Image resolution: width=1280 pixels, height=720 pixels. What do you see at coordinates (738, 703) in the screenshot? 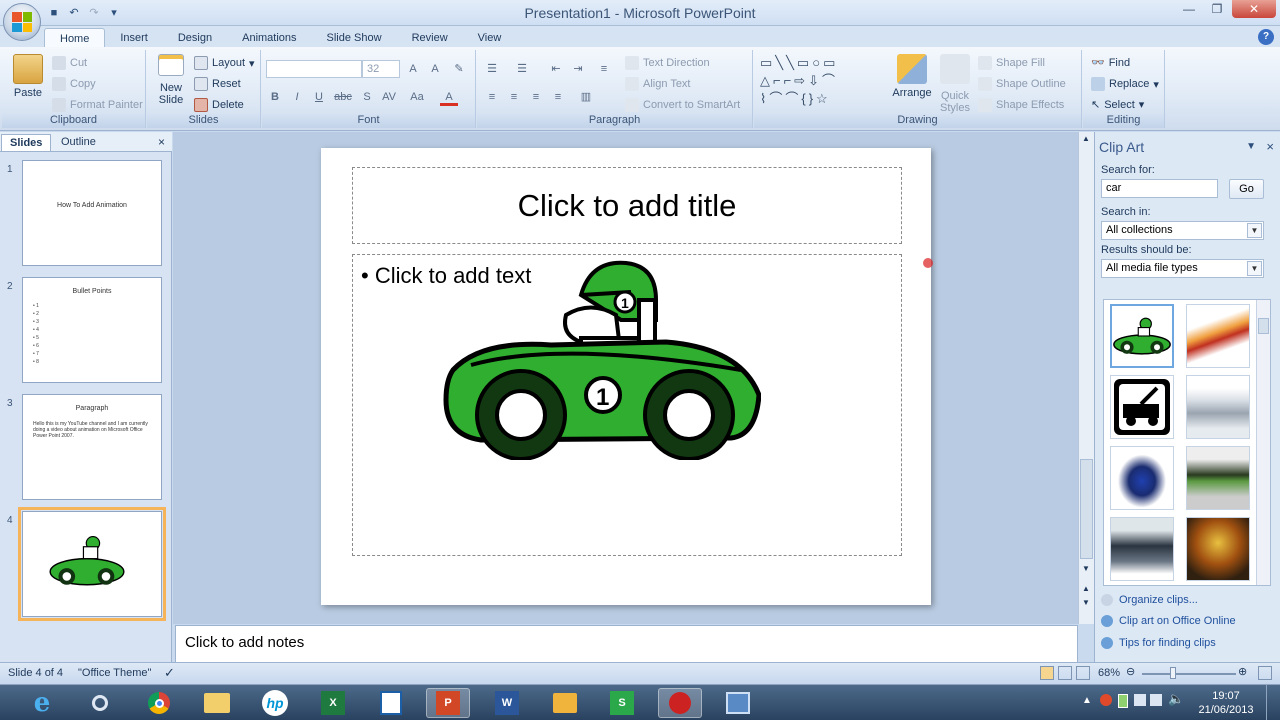
I see `video-app-icon` at bounding box center [738, 703].